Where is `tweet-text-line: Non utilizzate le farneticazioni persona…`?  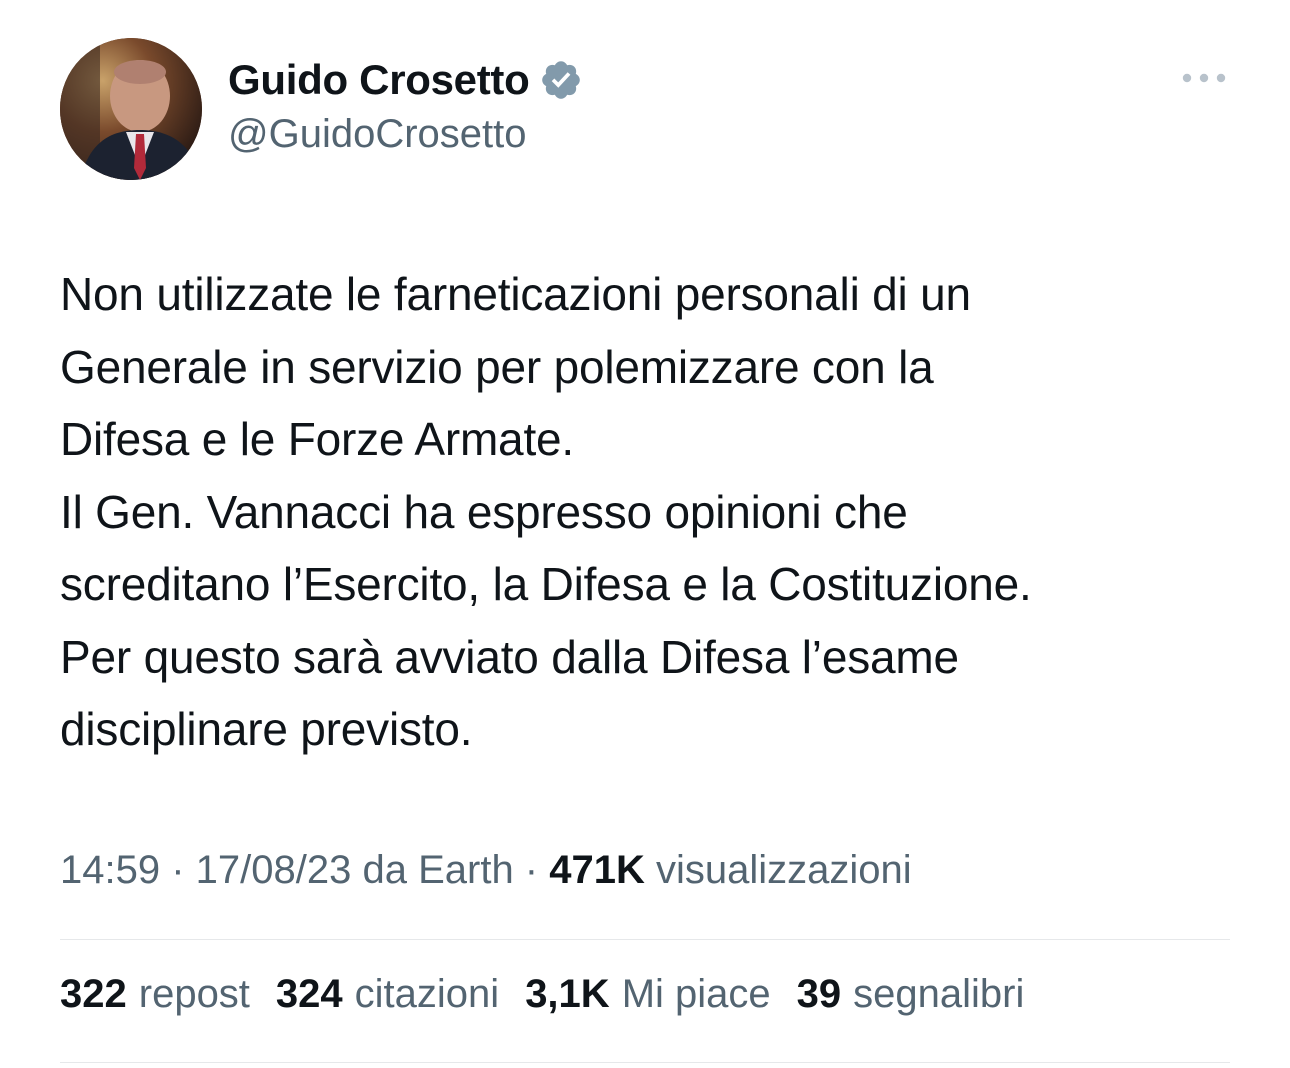
tweet-text-line: Non utilizzate le farneticazioni persona… is located at coordinates (515, 294).